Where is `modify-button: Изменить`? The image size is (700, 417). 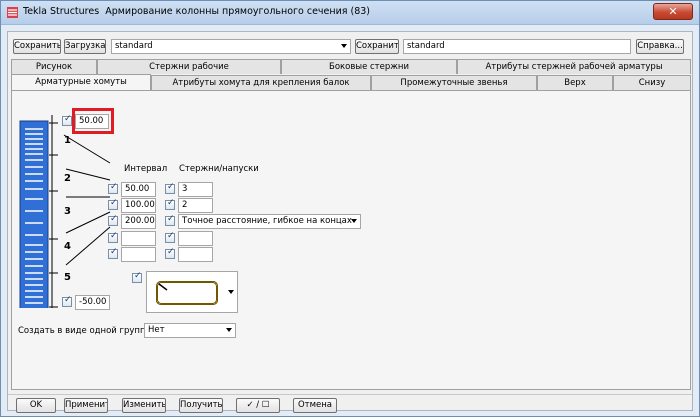 modify-button: Изменить is located at coordinates (144, 405).